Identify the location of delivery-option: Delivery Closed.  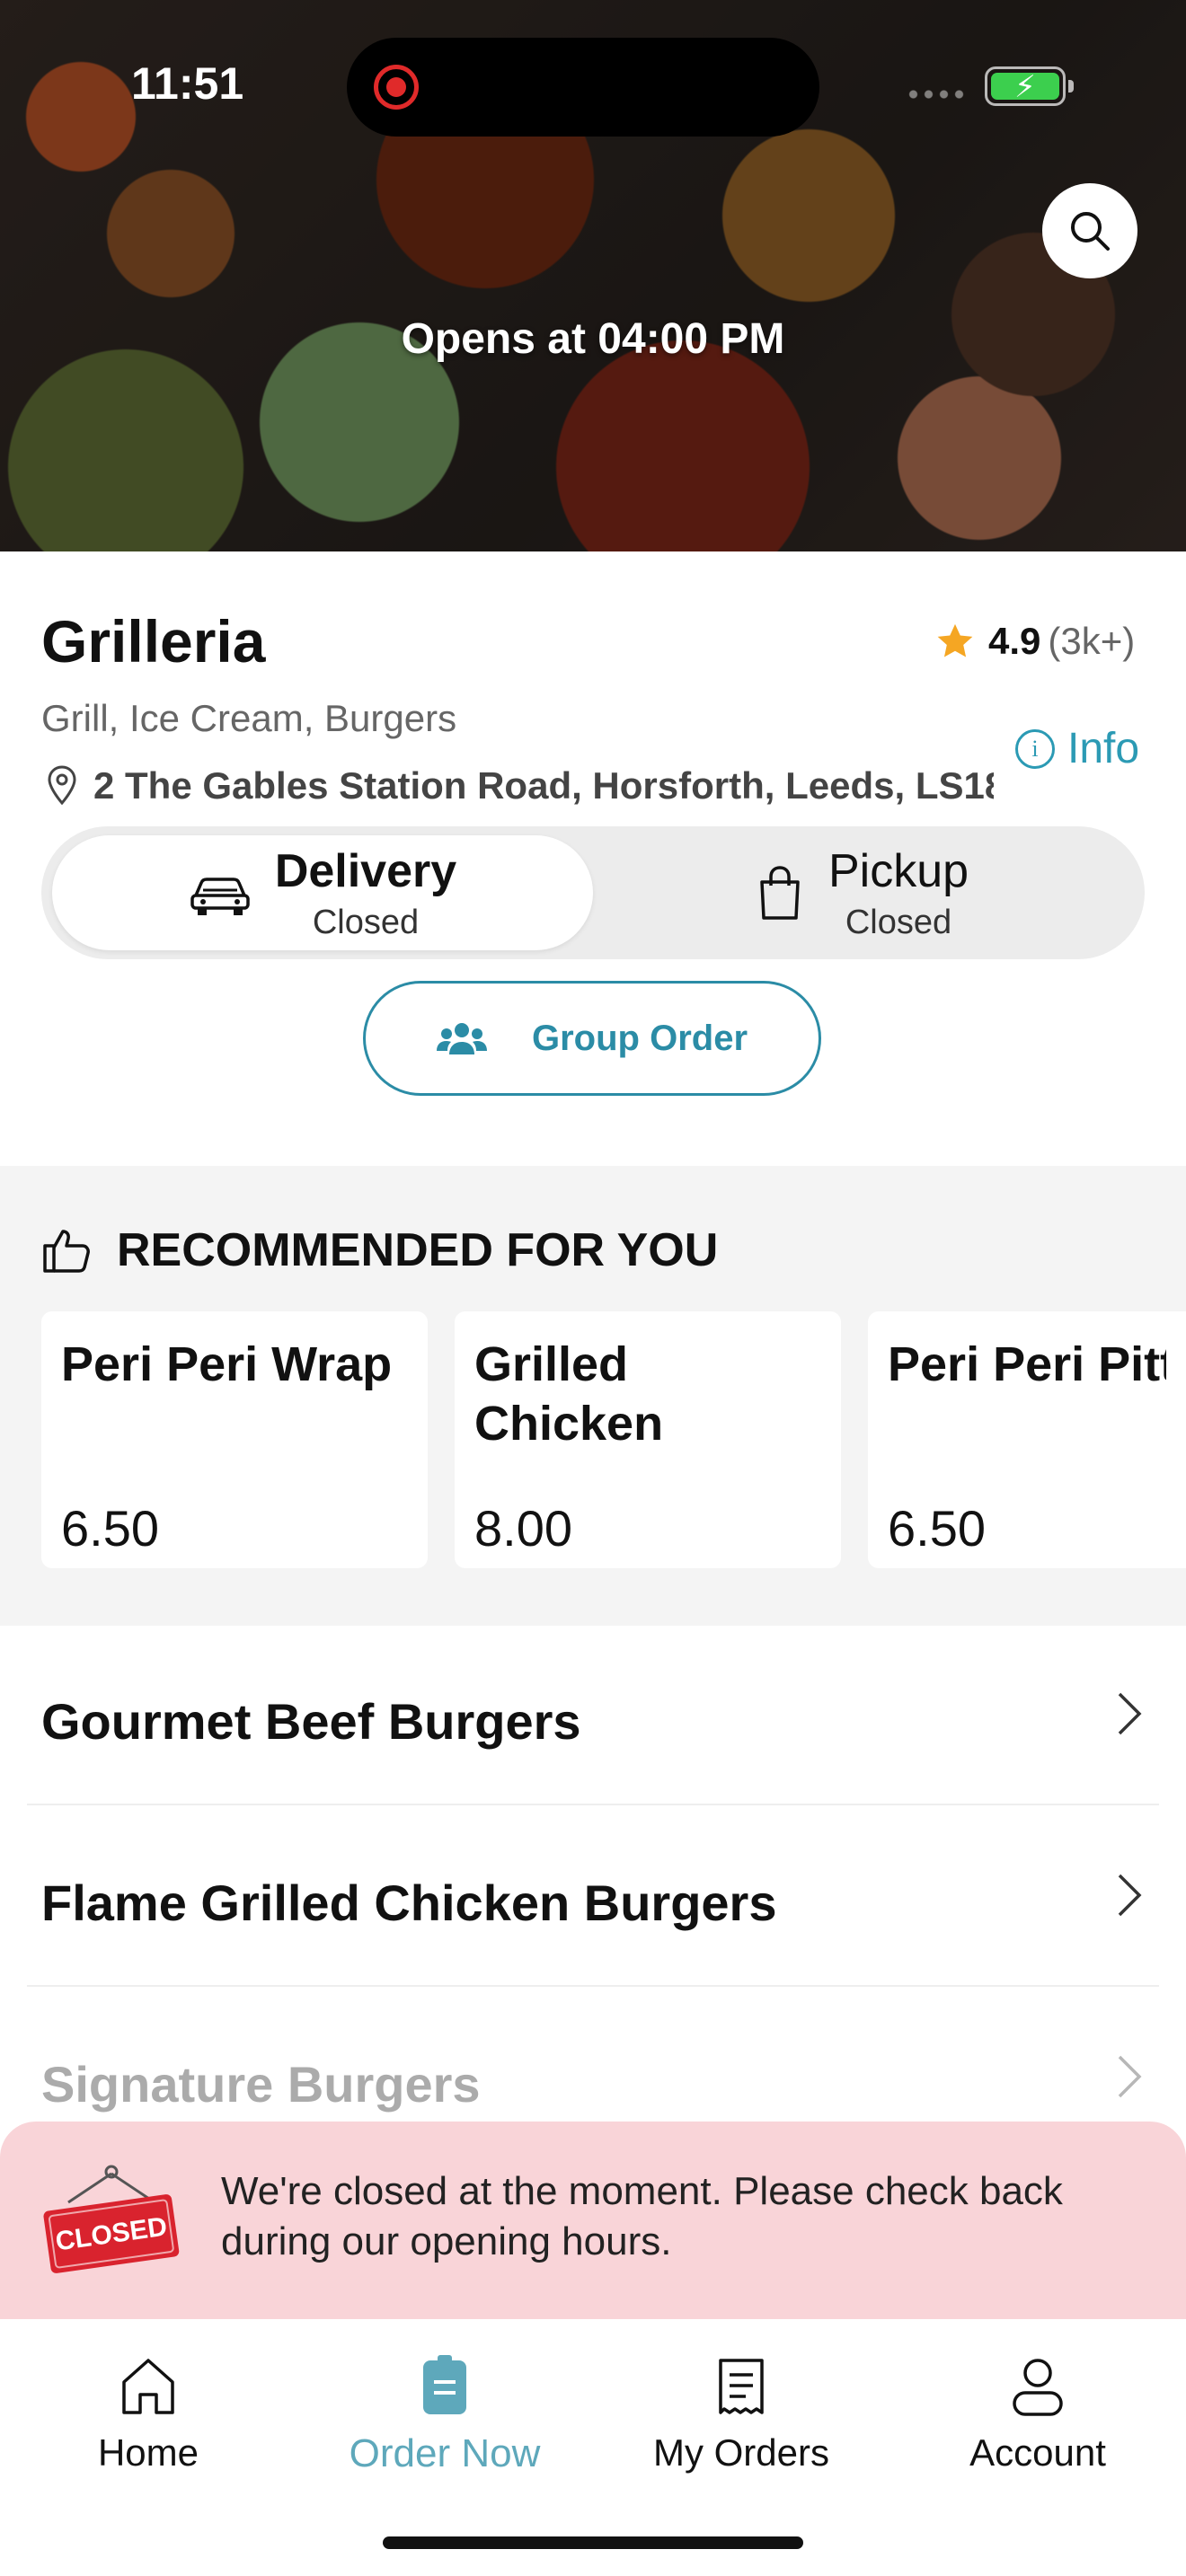
(322, 892).